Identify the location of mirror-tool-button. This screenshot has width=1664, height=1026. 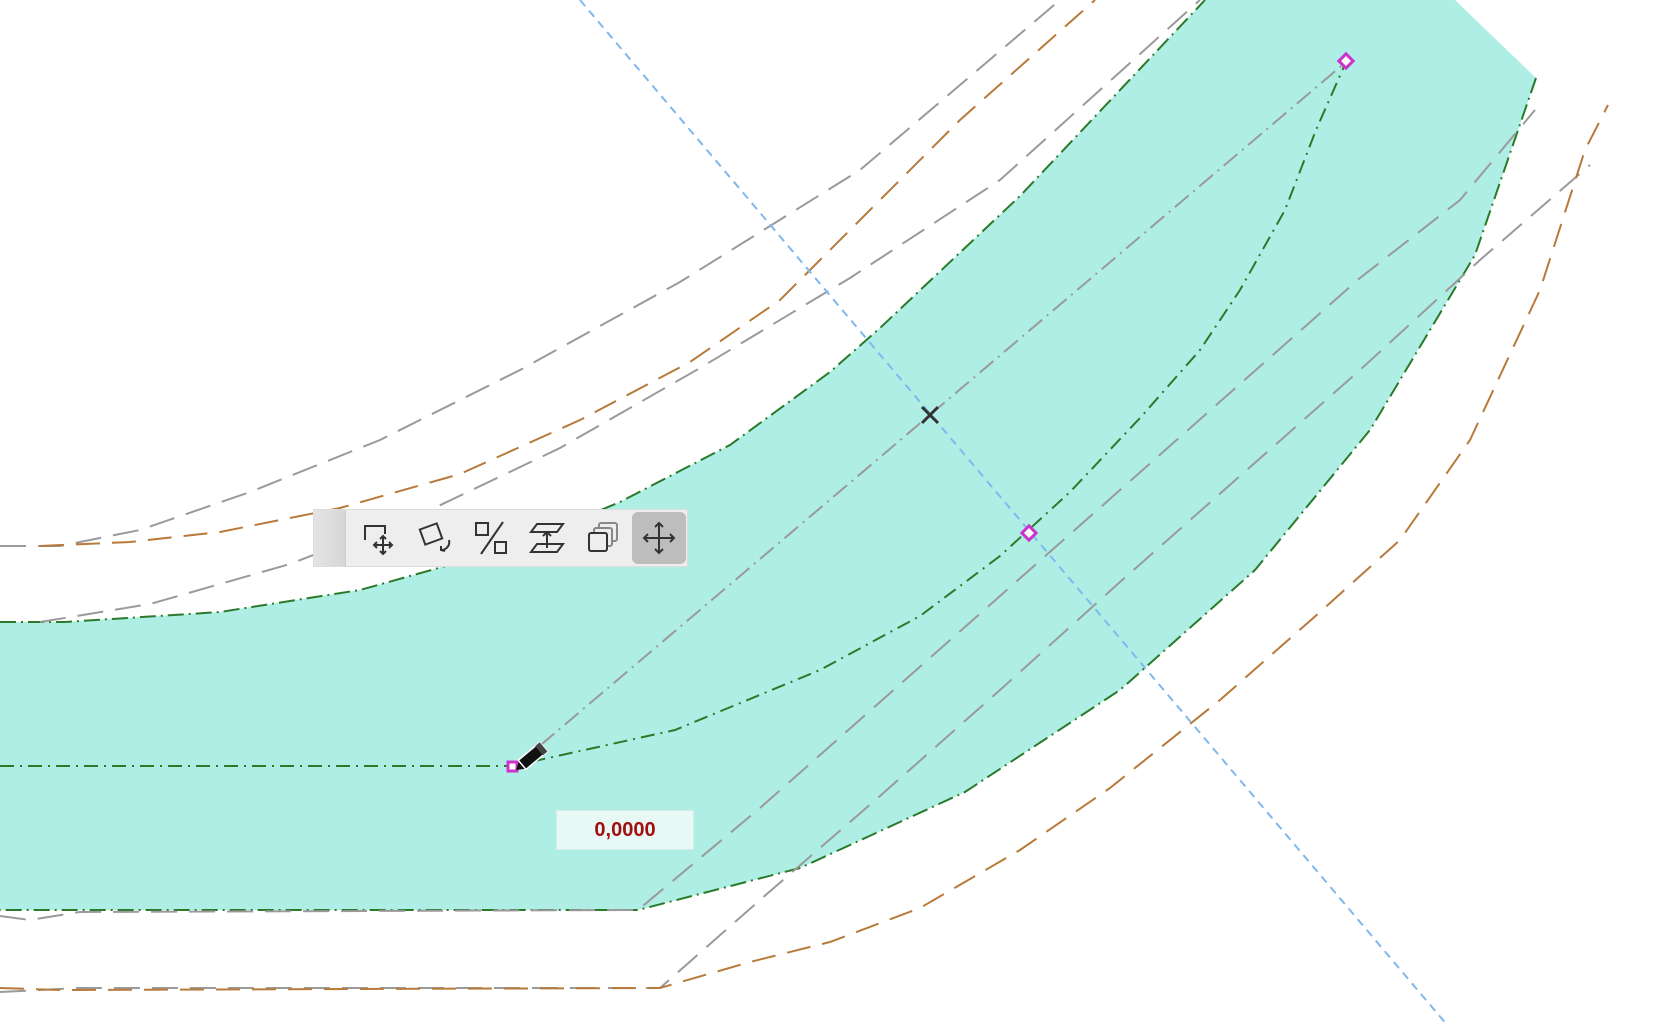
(491, 538).